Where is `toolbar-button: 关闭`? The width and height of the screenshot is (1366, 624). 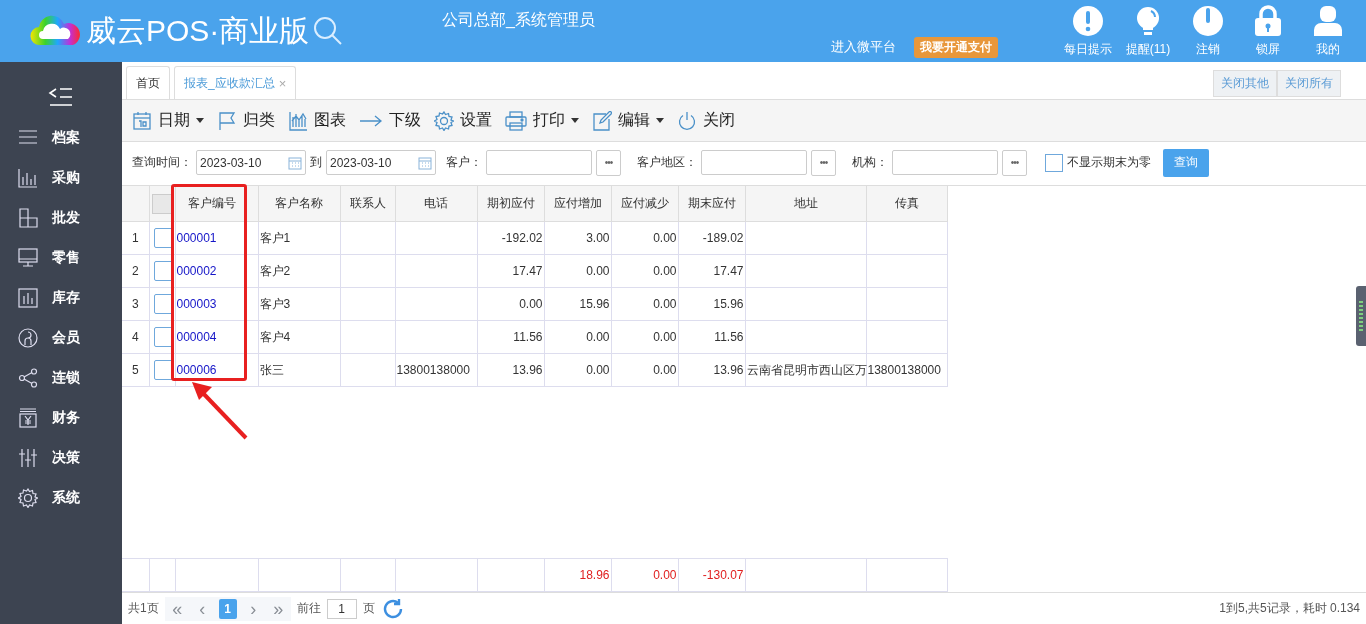
toolbar-button: 关闭 is located at coordinates (706, 120).